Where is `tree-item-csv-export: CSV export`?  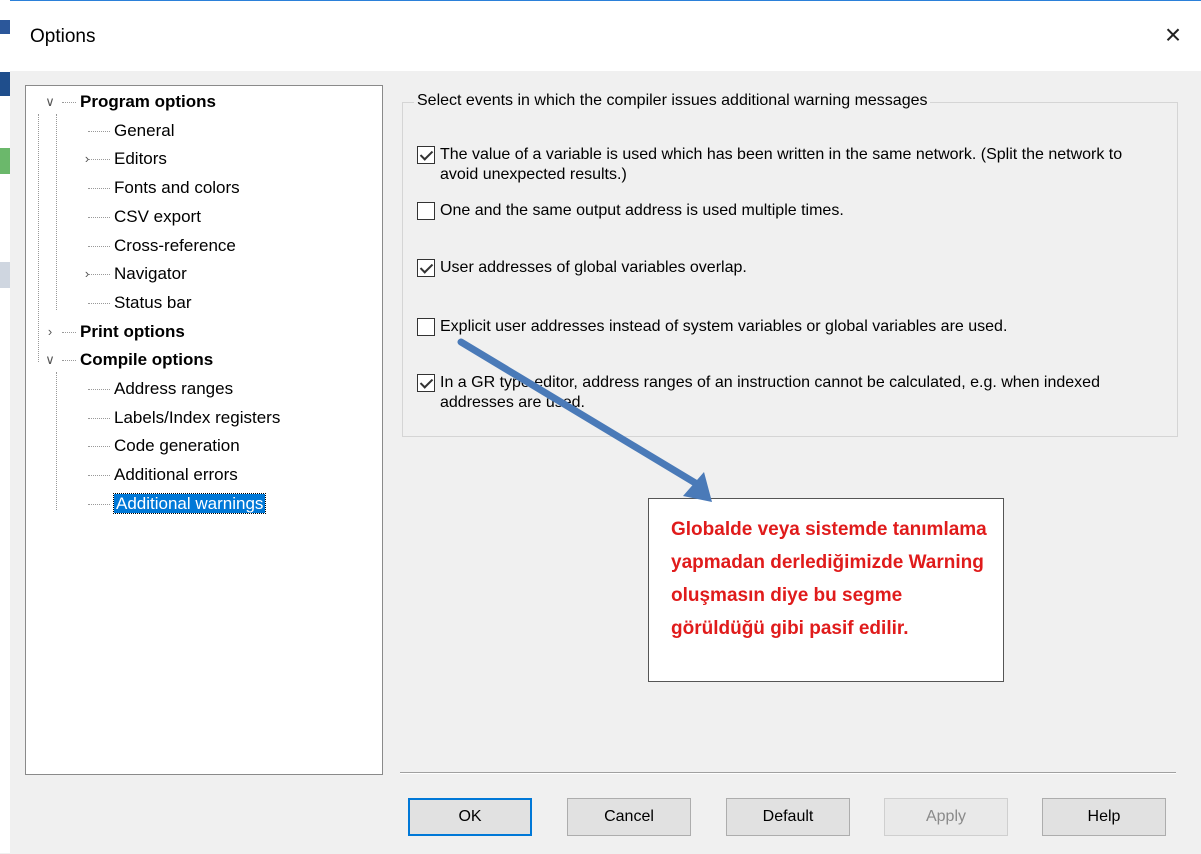 tree-item-csv-export: CSV export is located at coordinates (157, 217).